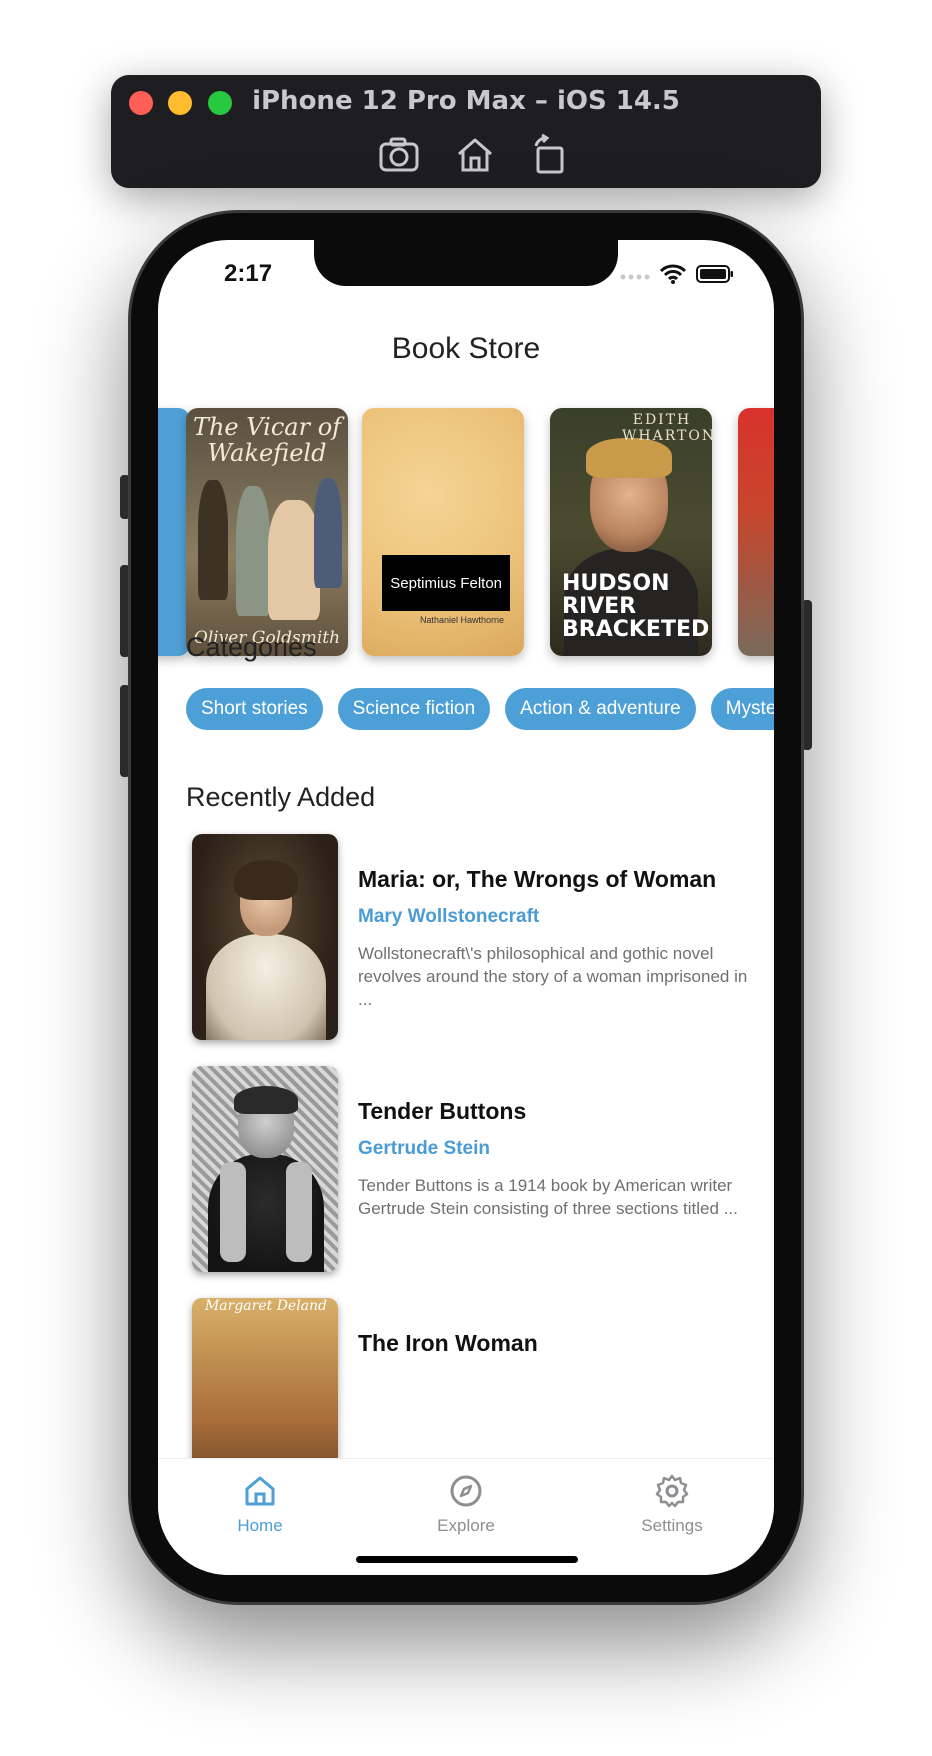  I want to click on home-indicator, so click(467, 1559).